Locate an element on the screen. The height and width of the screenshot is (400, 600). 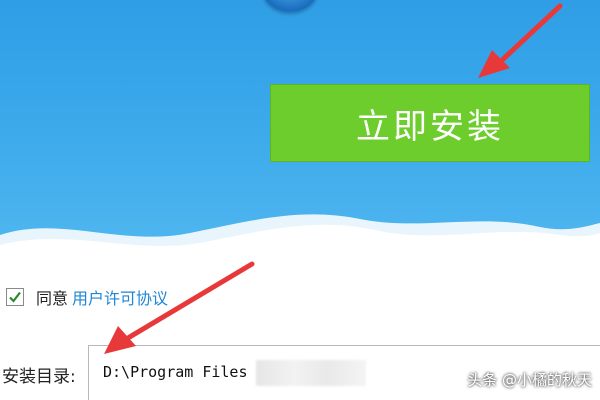
watermark-text: 头条 @小橘的秋天 is located at coordinates (529, 380).